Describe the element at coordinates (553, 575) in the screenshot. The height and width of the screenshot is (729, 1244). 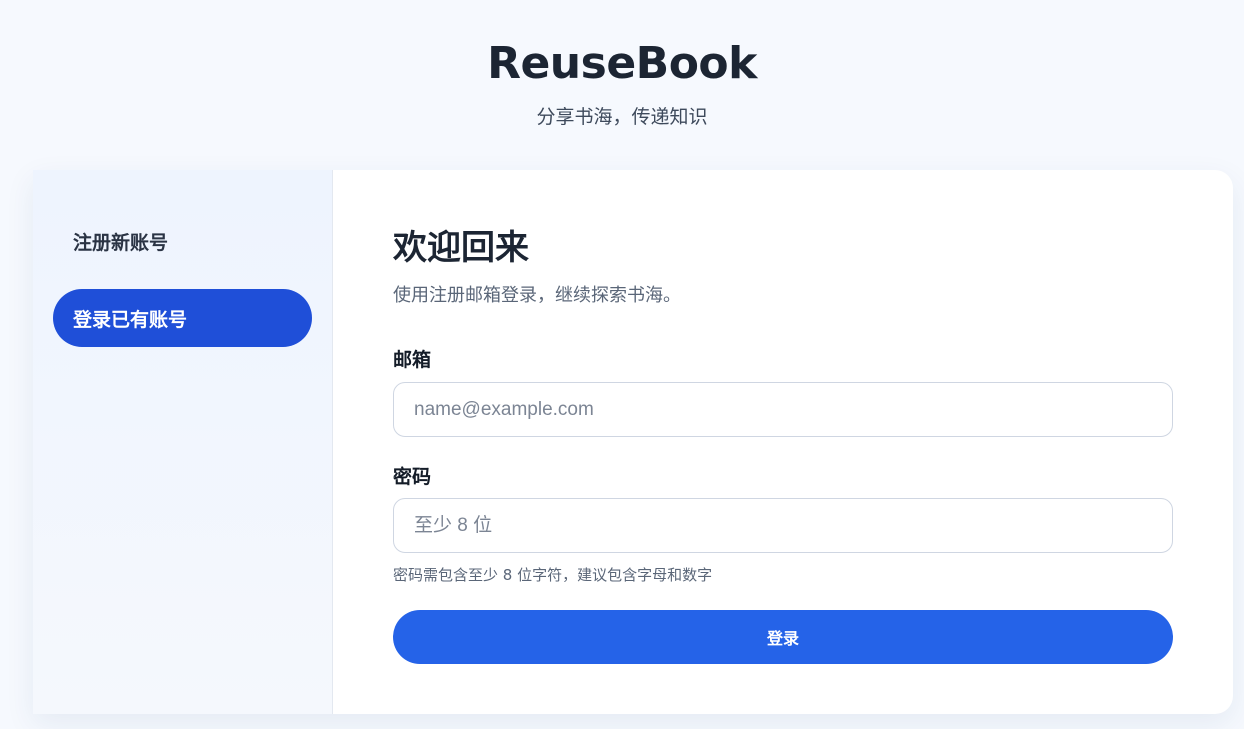
I see `password-hint: 密码需包含至少 8 位字符，建议包含字母和数字` at that location.